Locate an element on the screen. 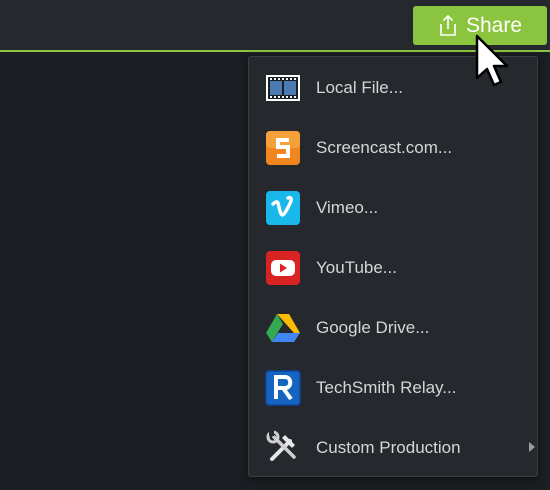 Image resolution: width=550 pixels, height=490 pixels. youtube-icon is located at coordinates (283, 268).